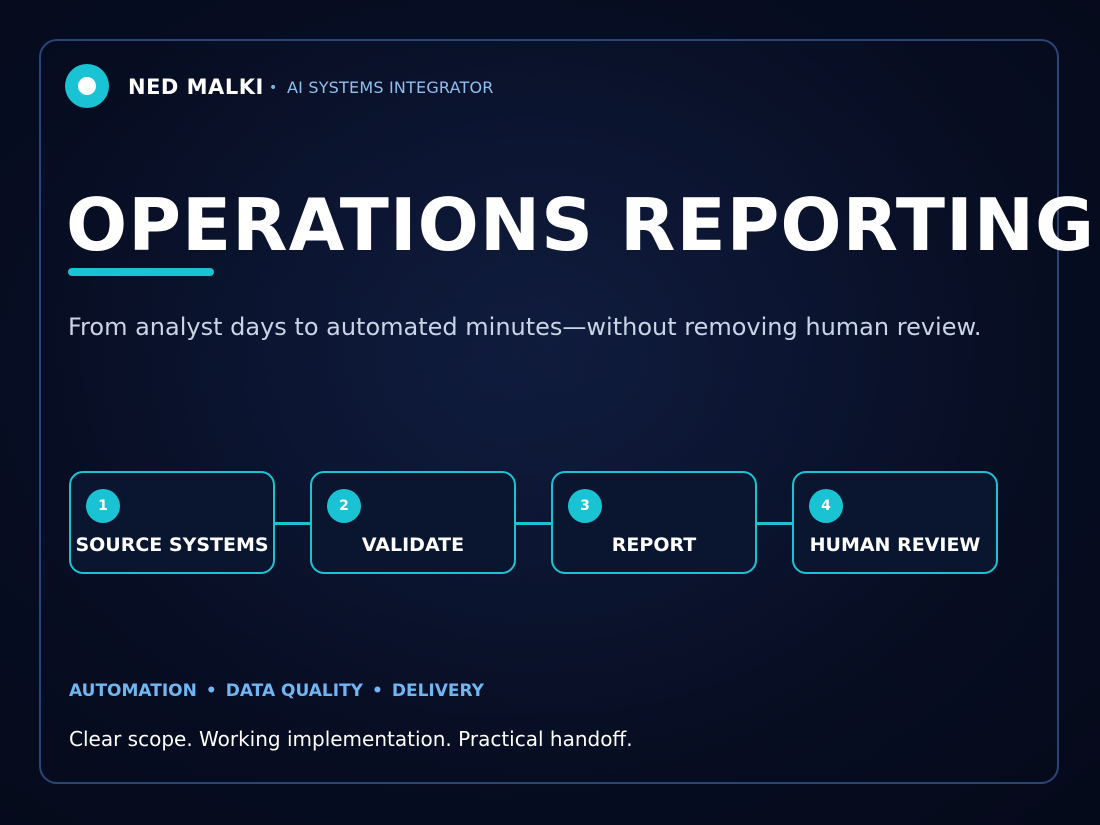  I want to click on circle-dot-logo-icon, so click(87, 86).